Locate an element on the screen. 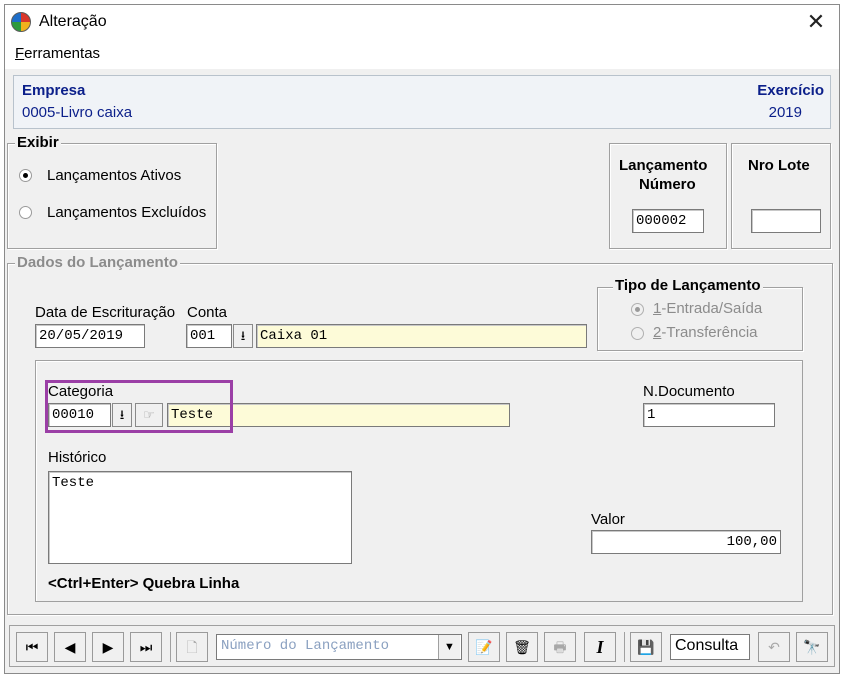  valor-label: Valor is located at coordinates (608, 519).